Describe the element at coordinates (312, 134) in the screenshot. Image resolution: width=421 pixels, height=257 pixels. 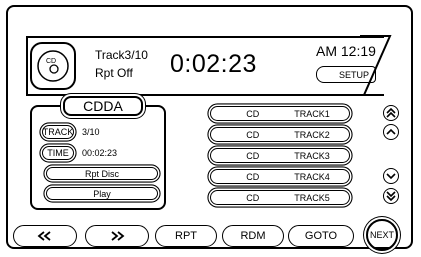
I see `track-name: TRACK2` at that location.